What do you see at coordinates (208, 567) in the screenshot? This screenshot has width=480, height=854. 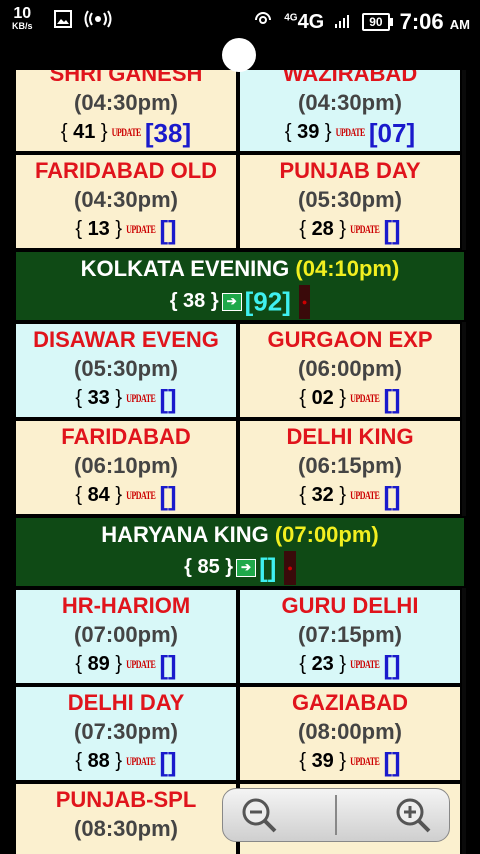 I see `previous-result: 85` at bounding box center [208, 567].